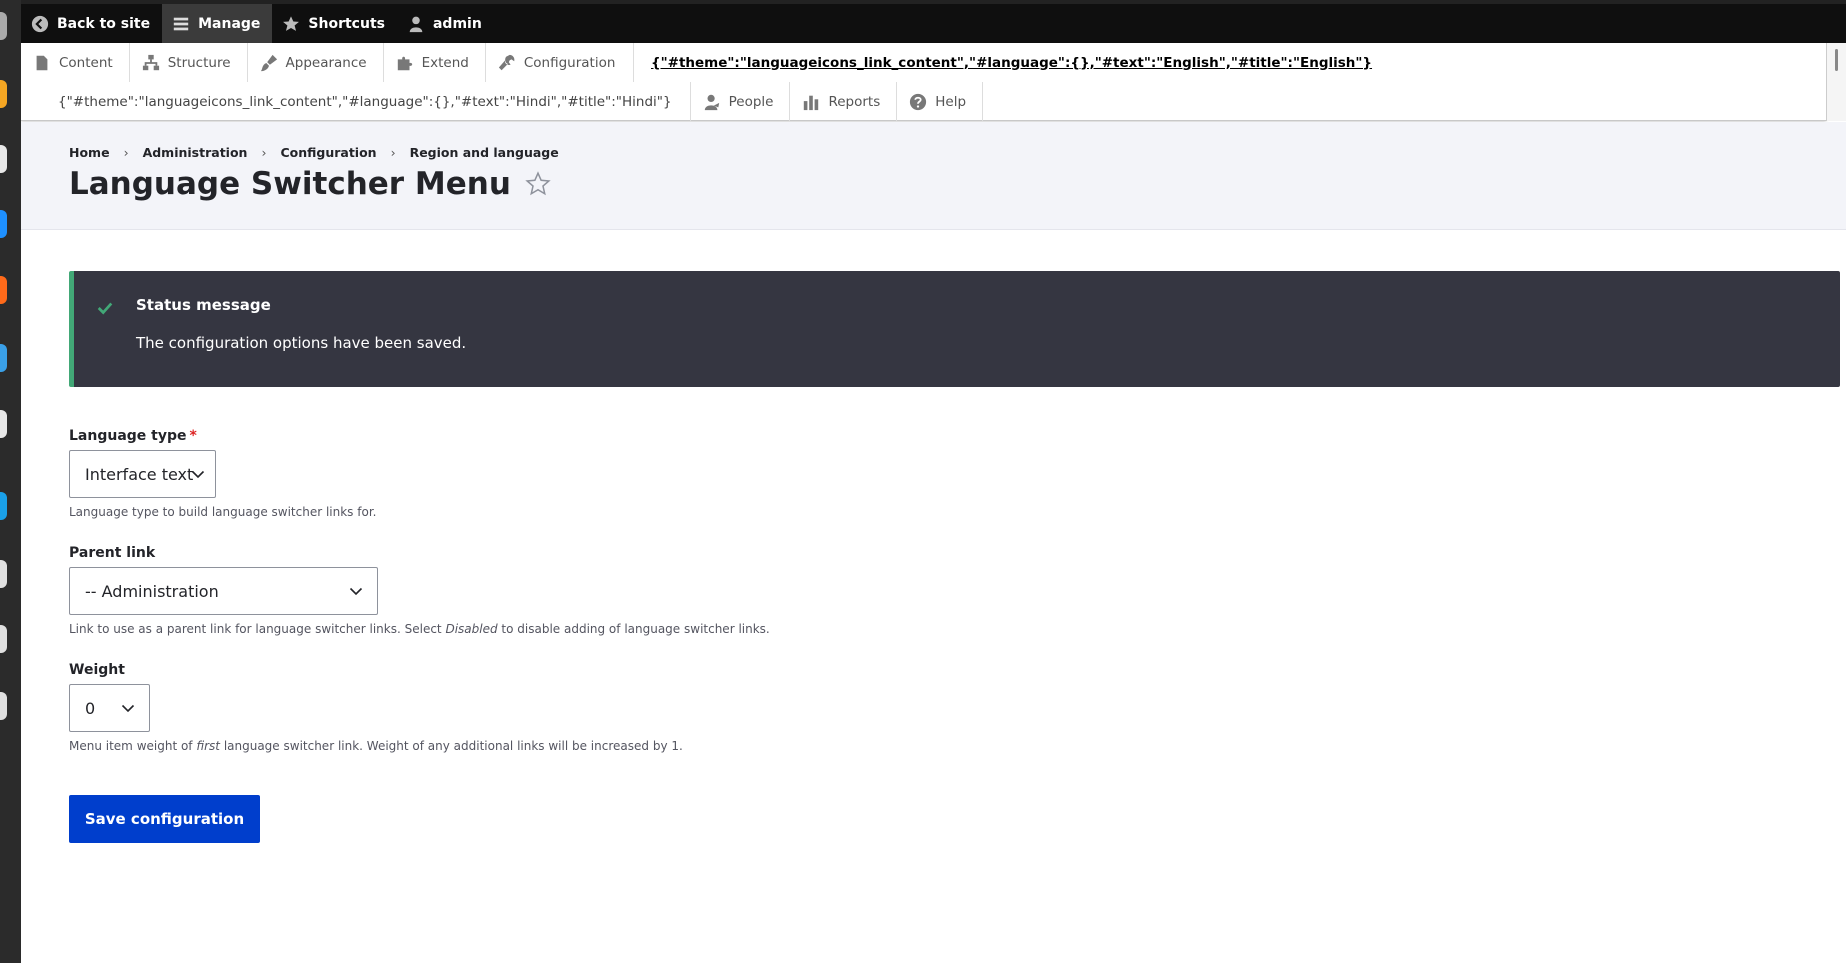 The image size is (1846, 963). I want to click on status-title: Status message, so click(203, 305).